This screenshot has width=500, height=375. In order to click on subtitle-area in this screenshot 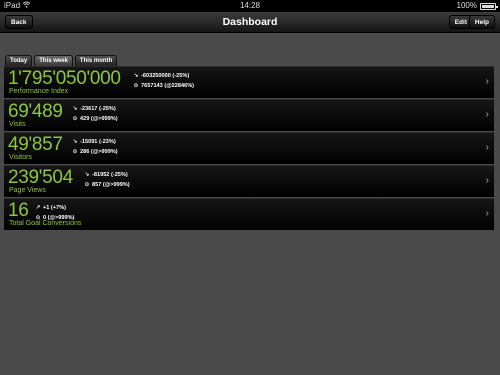, I will do `click(158, 42)`.